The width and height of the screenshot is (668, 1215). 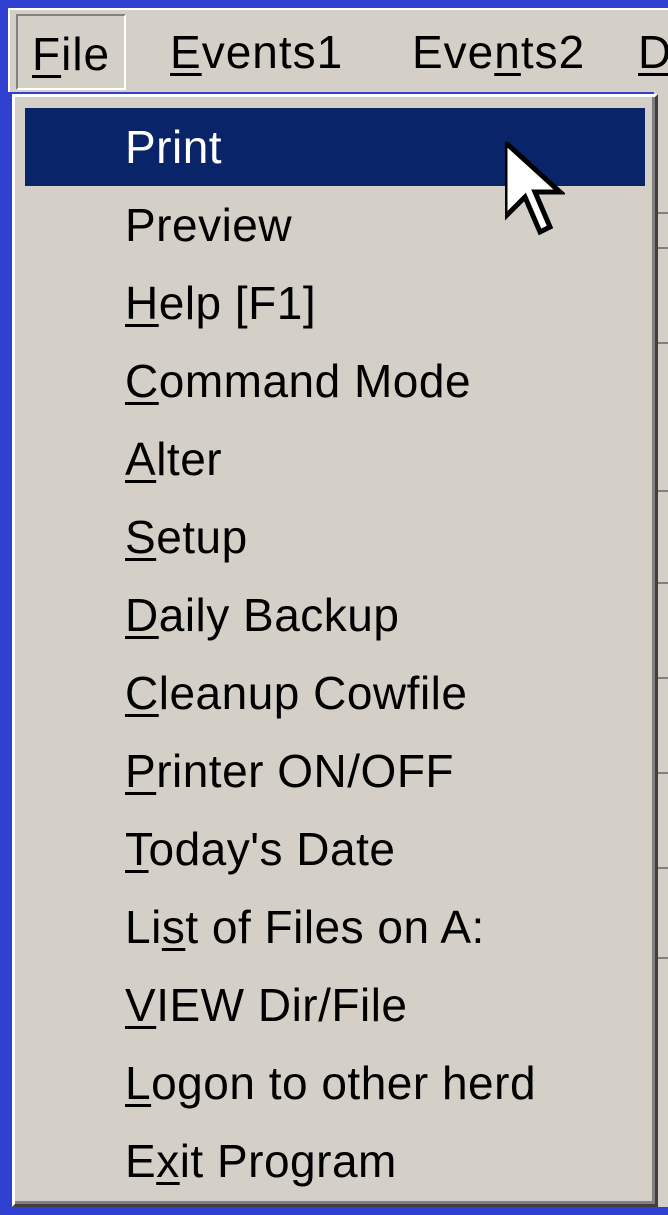 What do you see at coordinates (186, 52) in the screenshot?
I see `menu-events1-mnemonic: E` at bounding box center [186, 52].